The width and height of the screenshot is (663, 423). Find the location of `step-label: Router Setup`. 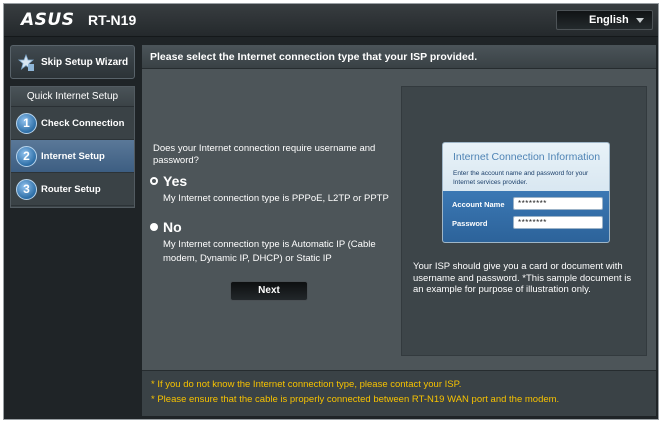

step-label: Router Setup is located at coordinates (71, 189).